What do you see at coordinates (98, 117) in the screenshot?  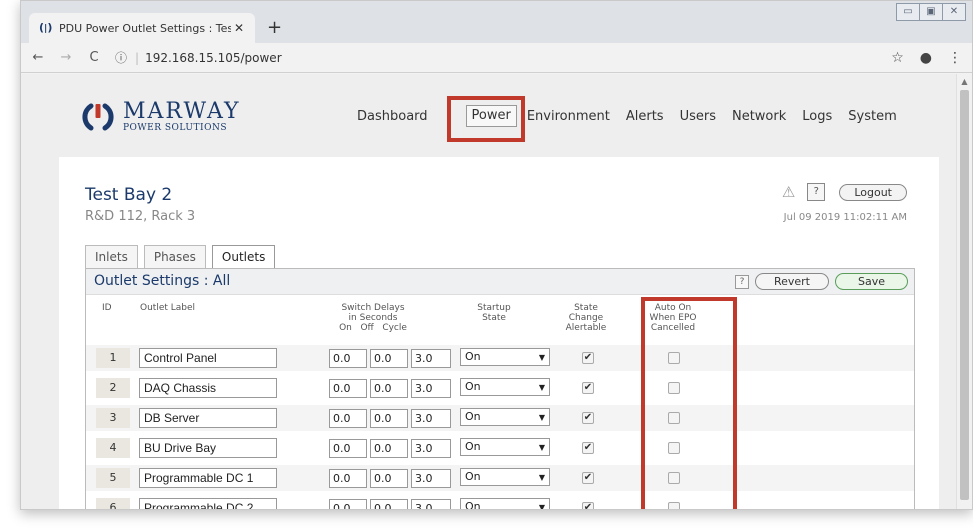 I see `power-logo-icon` at bounding box center [98, 117].